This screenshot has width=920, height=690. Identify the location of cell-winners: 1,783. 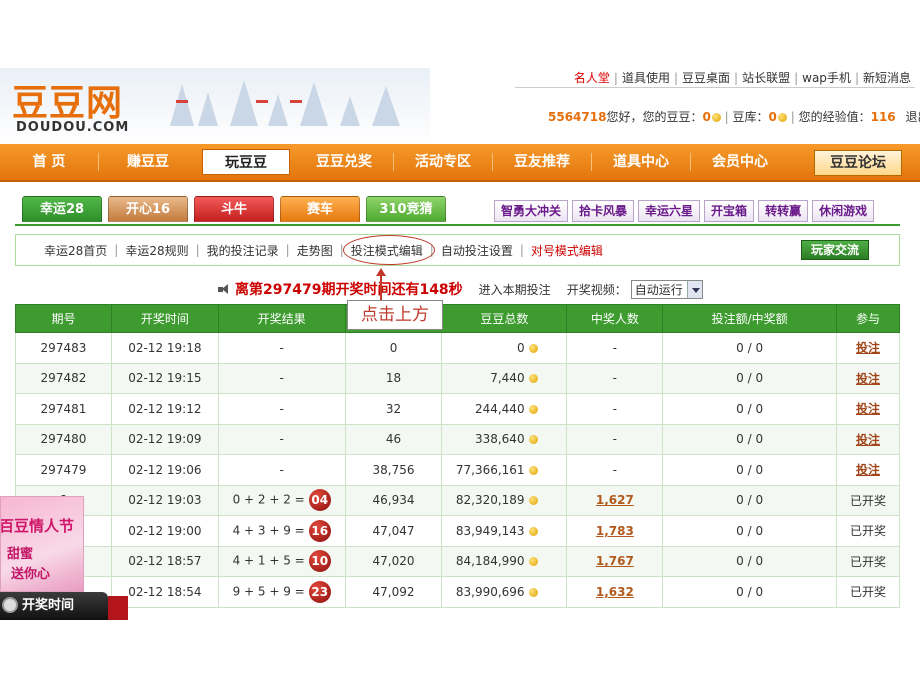
(615, 531).